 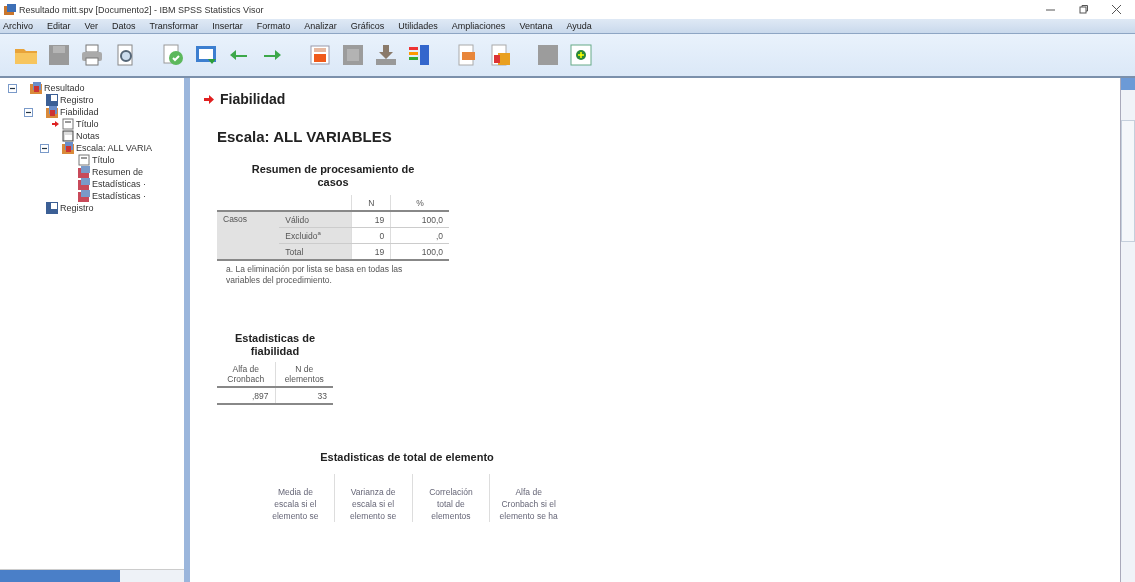 I want to click on menu-item: Ver, so click(x=91, y=26).